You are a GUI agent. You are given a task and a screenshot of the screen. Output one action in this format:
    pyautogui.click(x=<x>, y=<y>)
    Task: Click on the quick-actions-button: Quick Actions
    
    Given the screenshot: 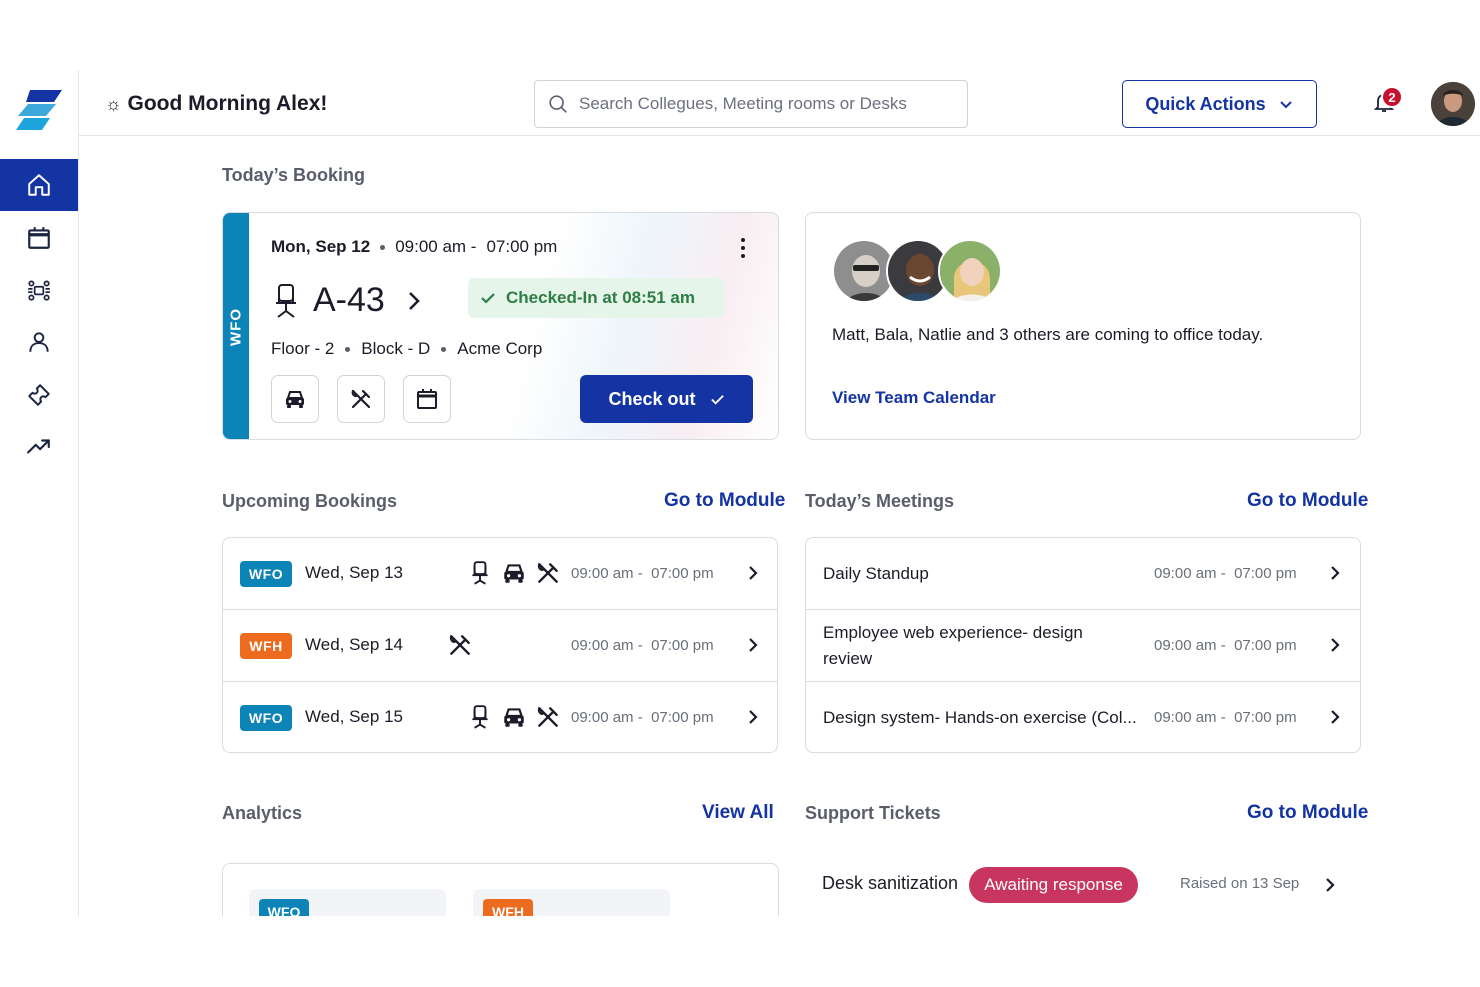 What is the action you would take?
    pyautogui.click(x=1219, y=104)
    